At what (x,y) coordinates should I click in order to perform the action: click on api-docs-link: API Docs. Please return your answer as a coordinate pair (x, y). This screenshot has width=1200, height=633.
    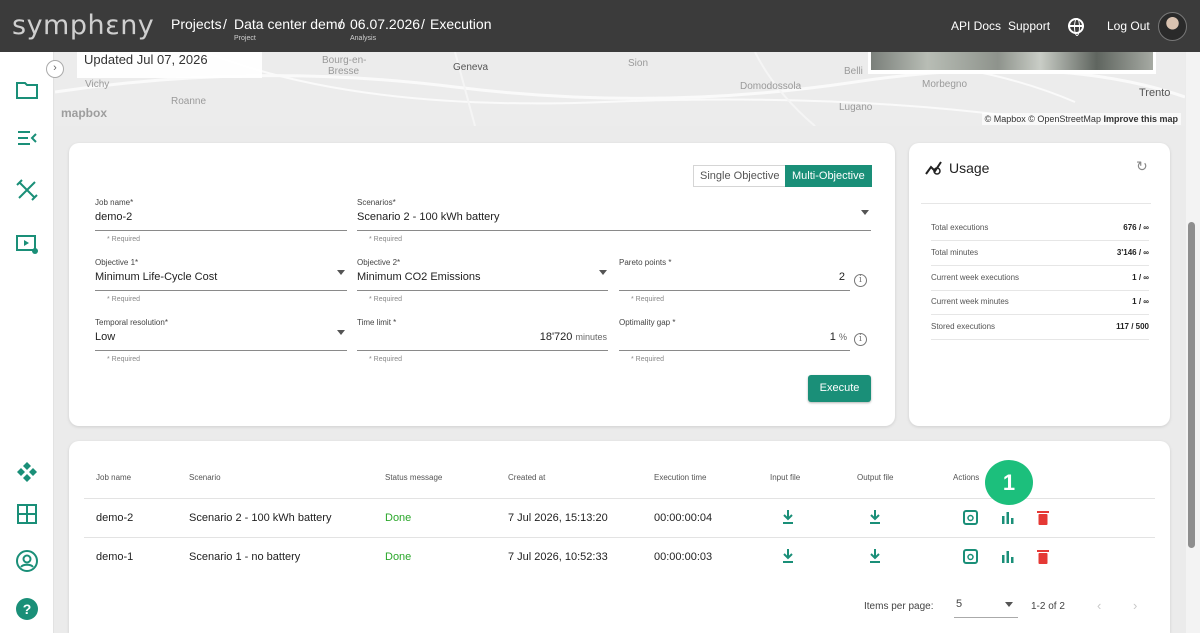
    Looking at the image, I should click on (976, 26).